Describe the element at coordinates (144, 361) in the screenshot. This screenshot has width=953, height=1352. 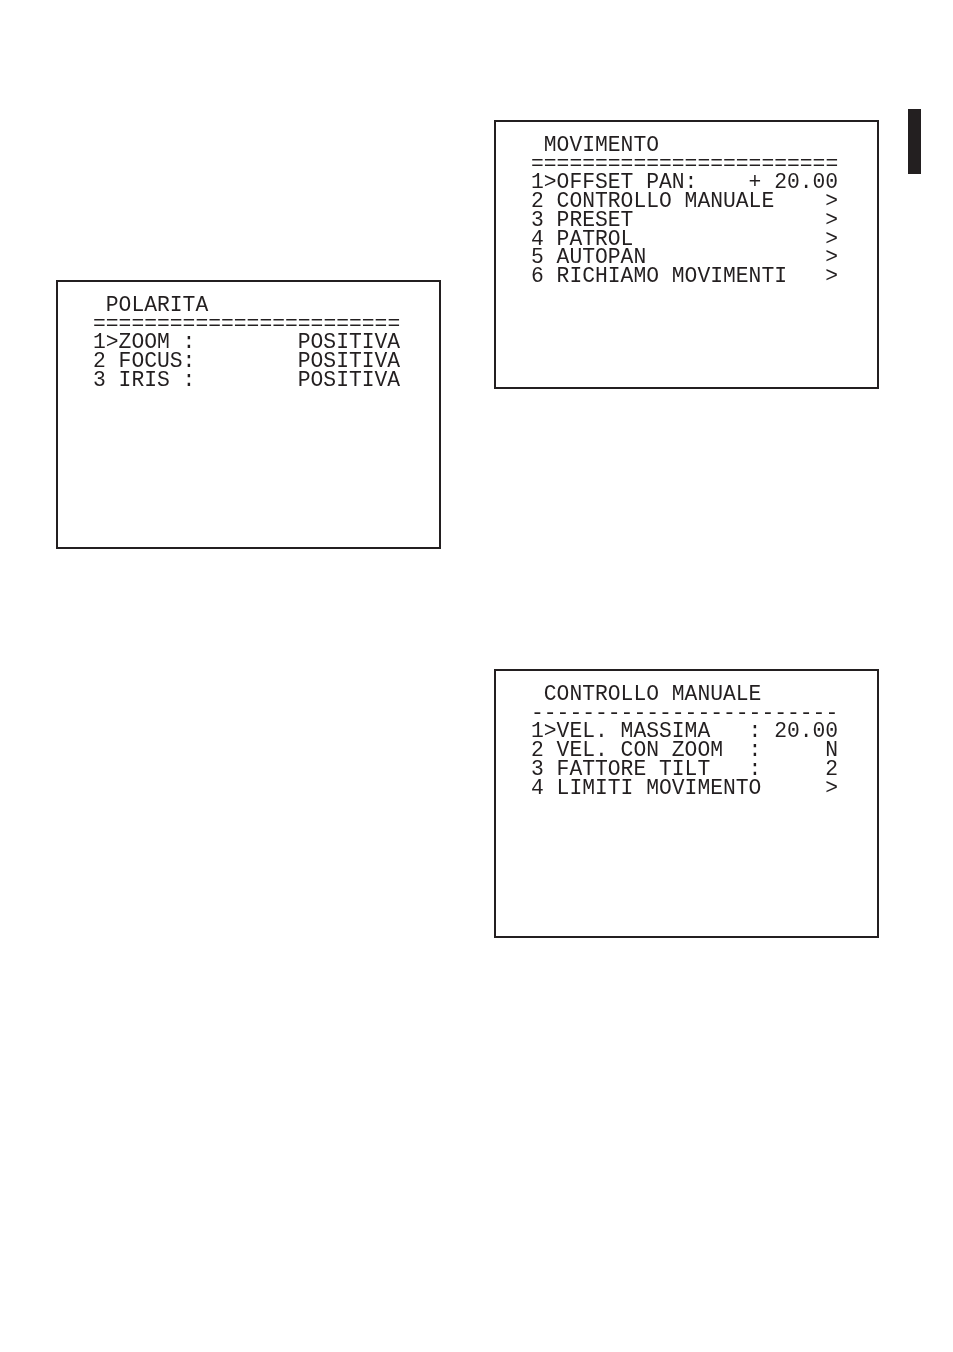
I see `menu-item-label: 2 FOCUS:` at that location.